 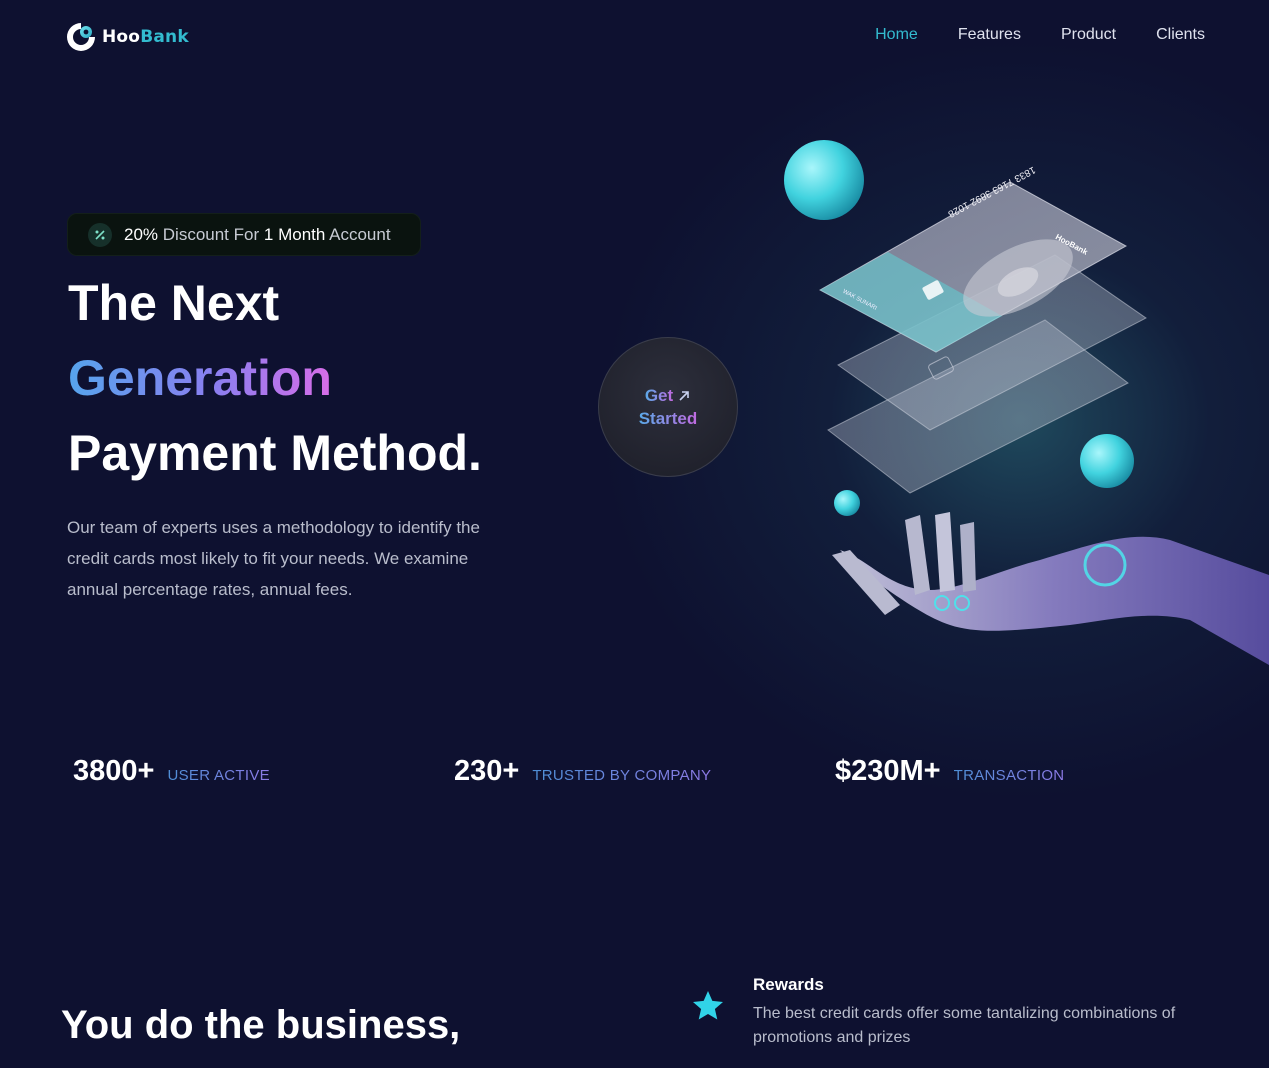 I want to click on discount-dim-2: Month, so click(x=302, y=234).